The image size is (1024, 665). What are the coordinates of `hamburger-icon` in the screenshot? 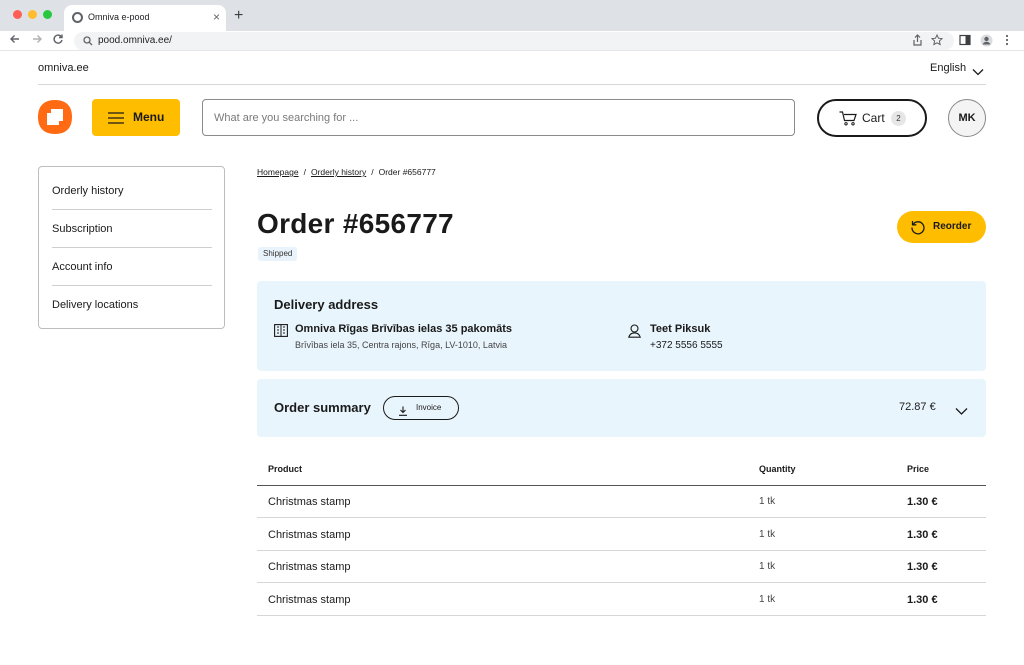 It's located at (116, 117).